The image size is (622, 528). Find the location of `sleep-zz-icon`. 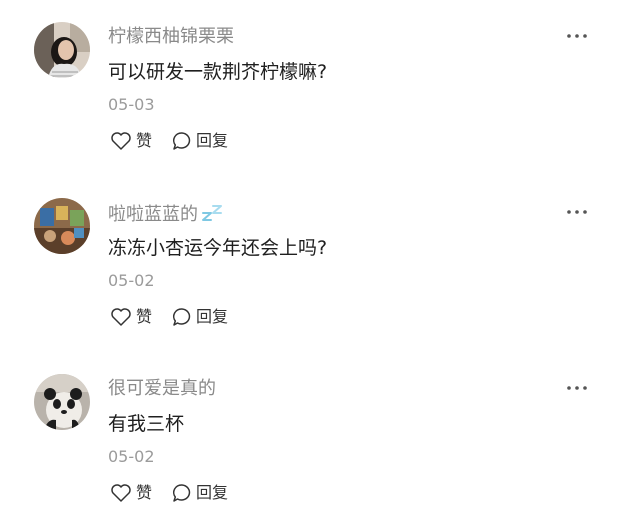

sleep-zz-icon is located at coordinates (213, 215).